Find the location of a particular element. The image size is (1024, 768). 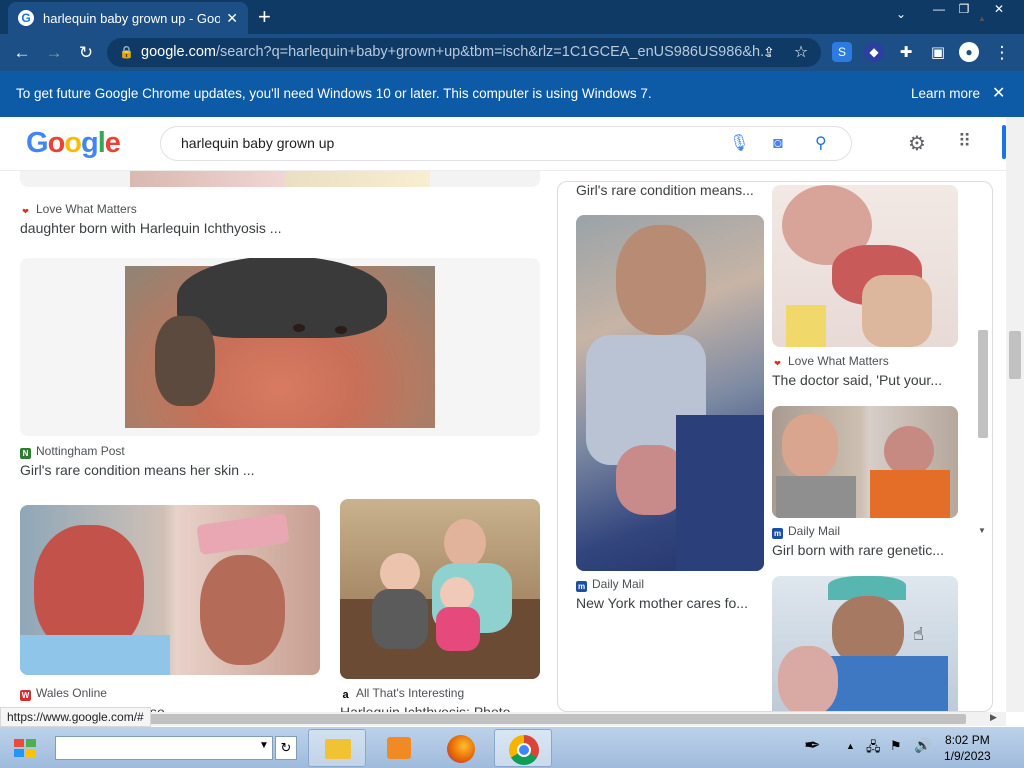

bookmark-star-icon: ☆ is located at coordinates (801, 52).